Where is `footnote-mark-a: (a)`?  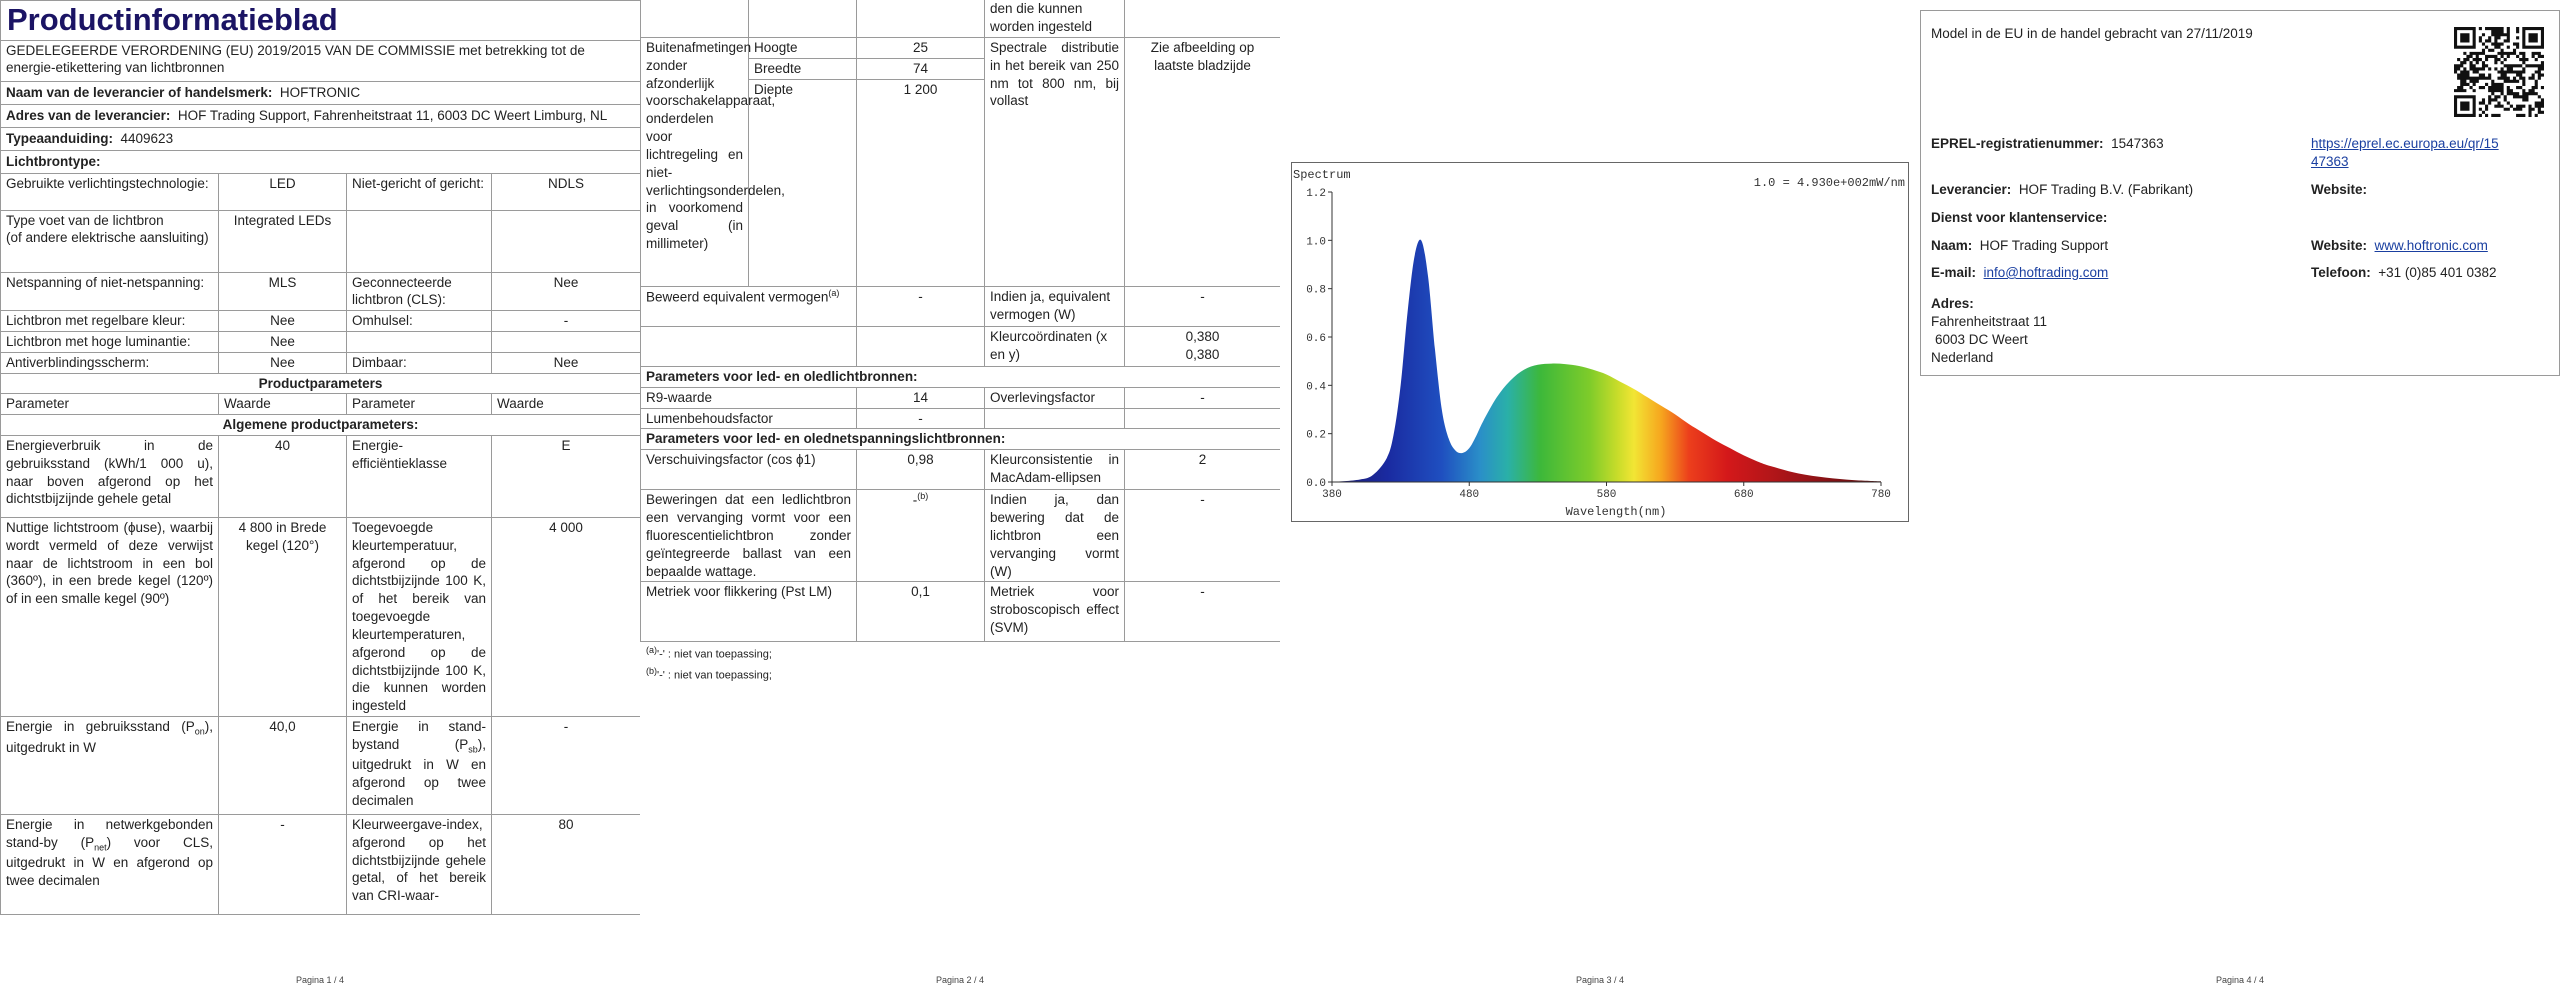 footnote-mark-a: (a) is located at coordinates (834, 293).